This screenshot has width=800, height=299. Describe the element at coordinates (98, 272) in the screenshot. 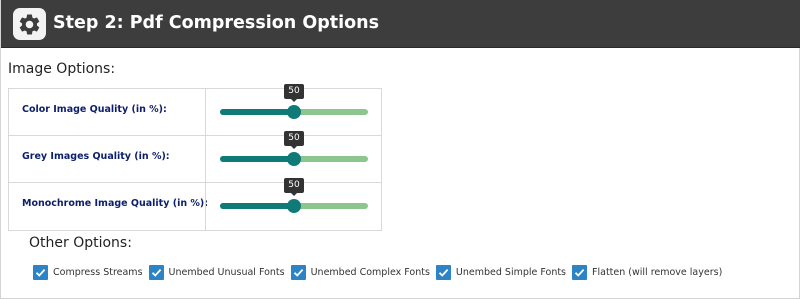

I see `compress-streams-label: Compress Streams` at that location.